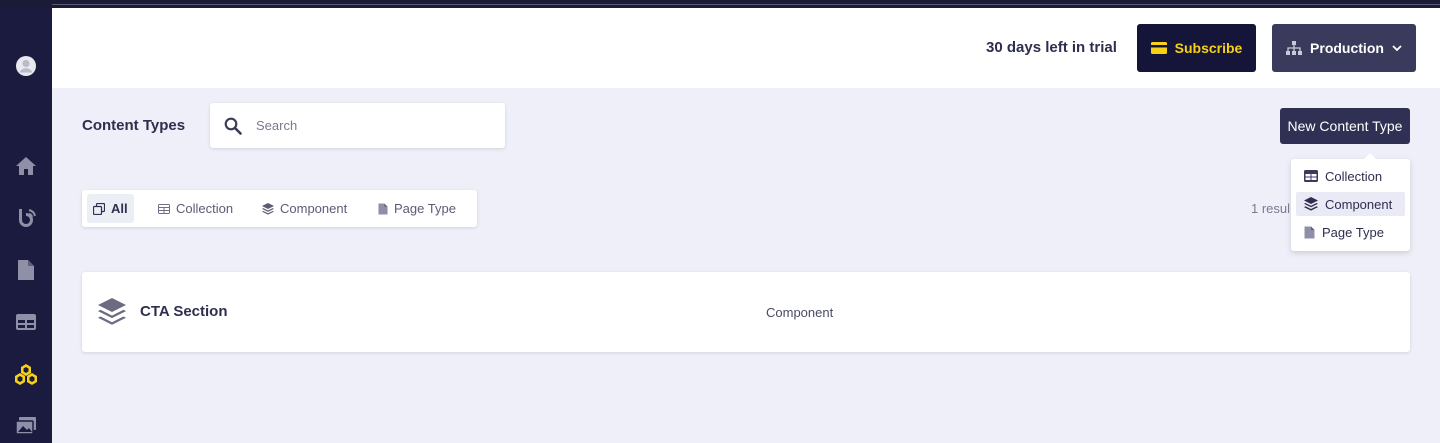 Image resolution: width=1440 pixels, height=443 pixels. I want to click on results-count: 1 resul, so click(1271, 208).